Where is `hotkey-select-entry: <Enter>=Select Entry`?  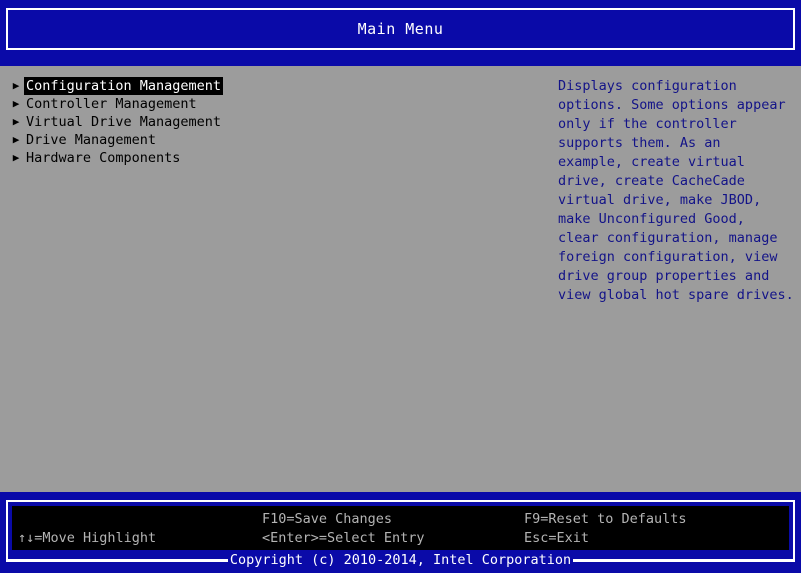 hotkey-select-entry: <Enter>=Select Entry is located at coordinates (343, 538).